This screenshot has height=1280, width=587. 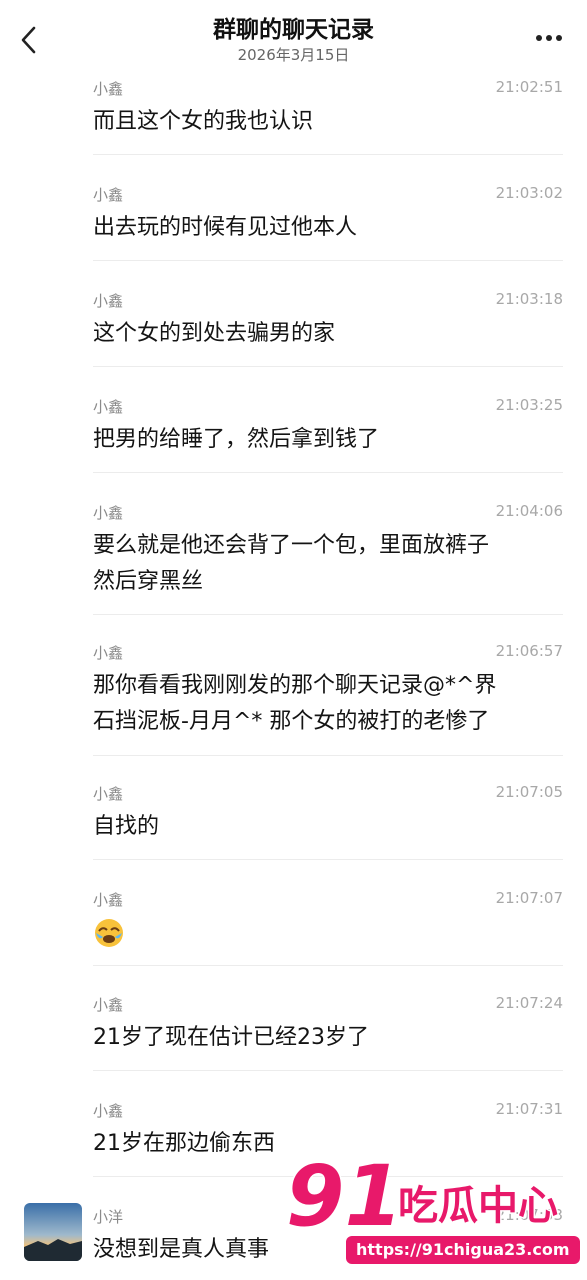 What do you see at coordinates (529, 792) in the screenshot?
I see `message-time: 21:07:05` at bounding box center [529, 792].